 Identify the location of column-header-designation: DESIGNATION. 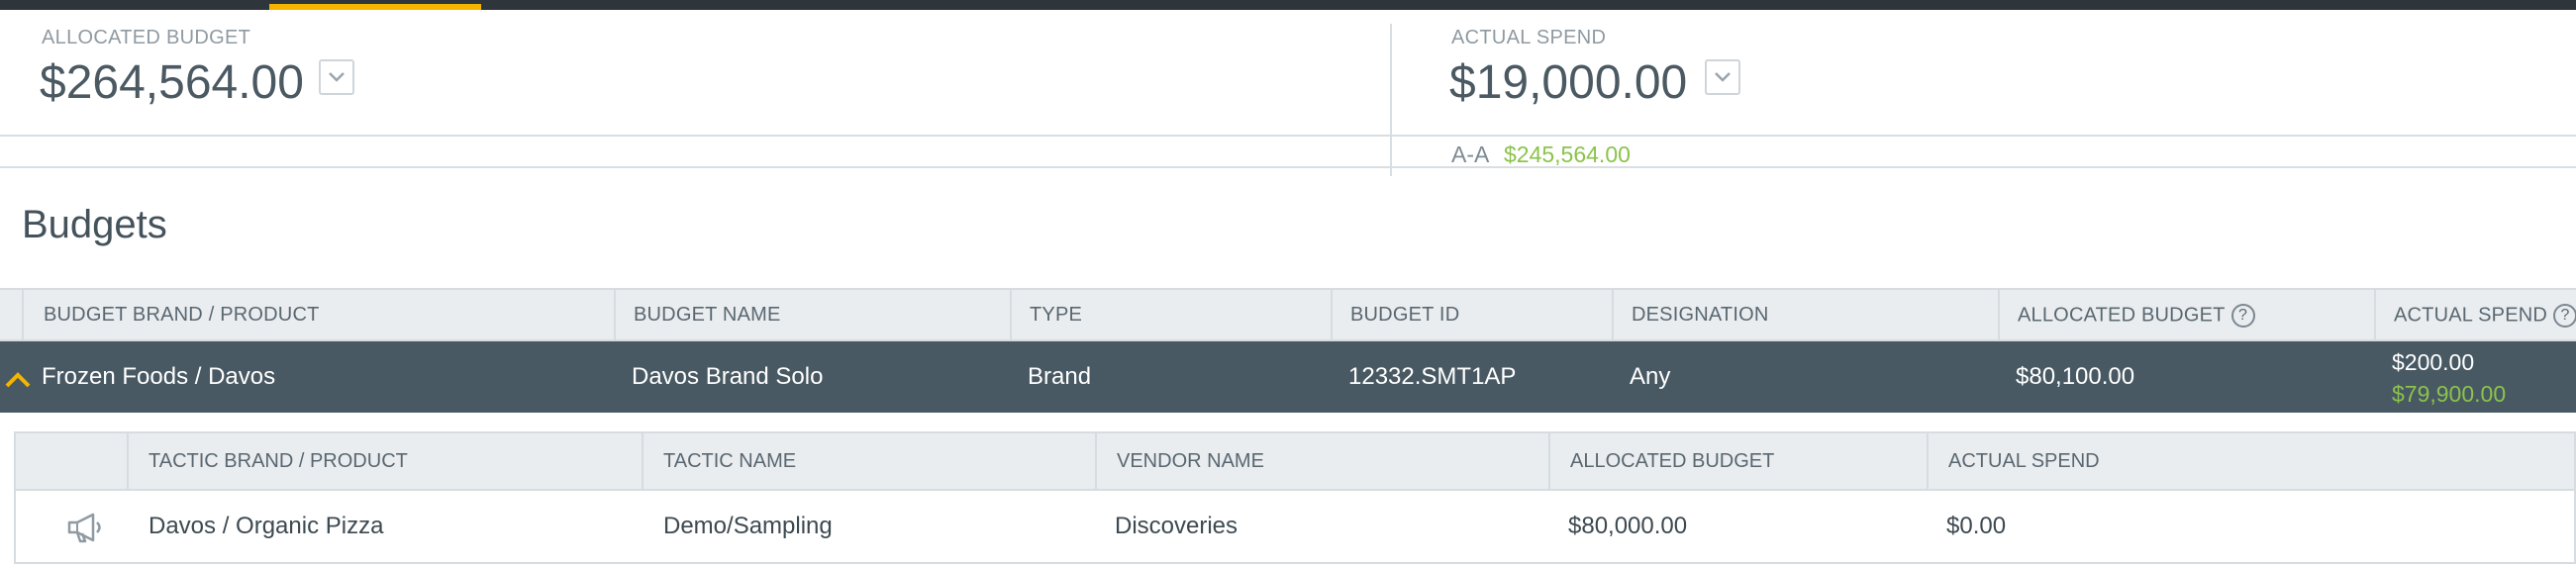
(1805, 314).